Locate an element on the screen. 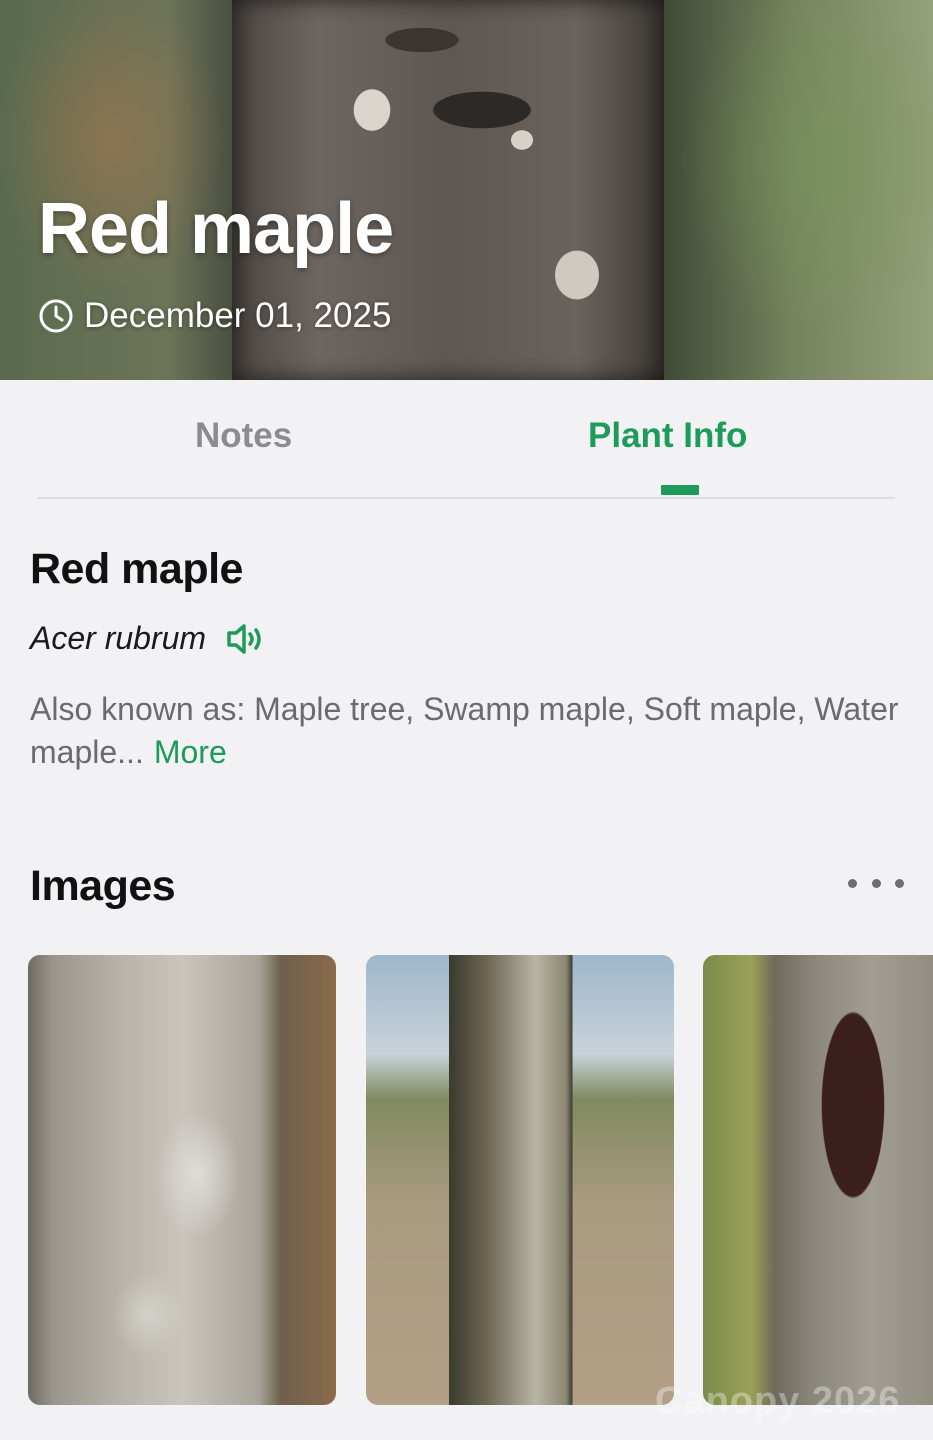 The width and height of the screenshot is (933, 1440). tab-plant-info: Plant Info is located at coordinates (667, 436).